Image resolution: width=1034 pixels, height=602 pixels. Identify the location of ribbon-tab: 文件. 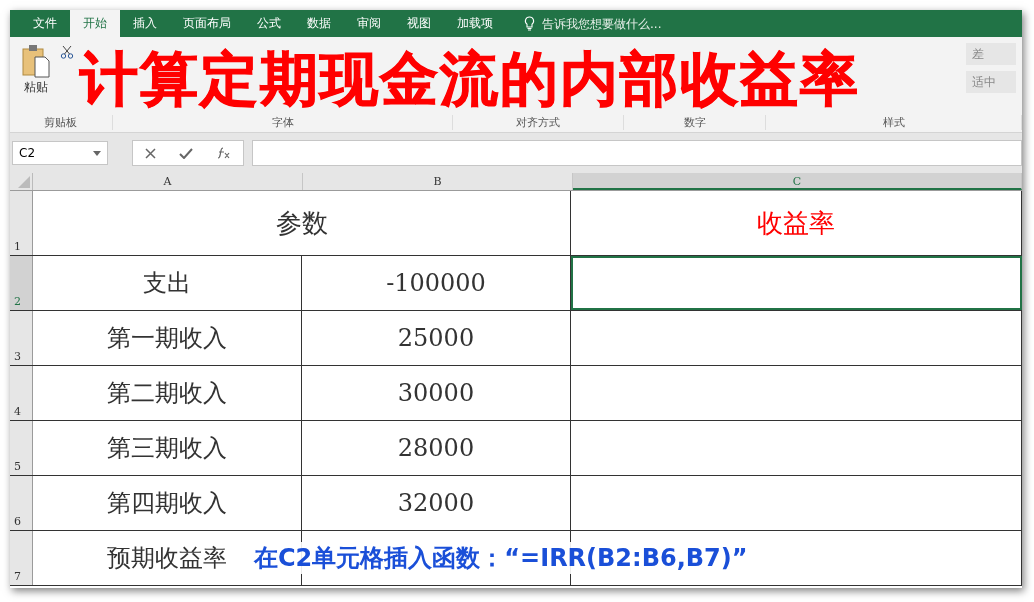
(45, 23).